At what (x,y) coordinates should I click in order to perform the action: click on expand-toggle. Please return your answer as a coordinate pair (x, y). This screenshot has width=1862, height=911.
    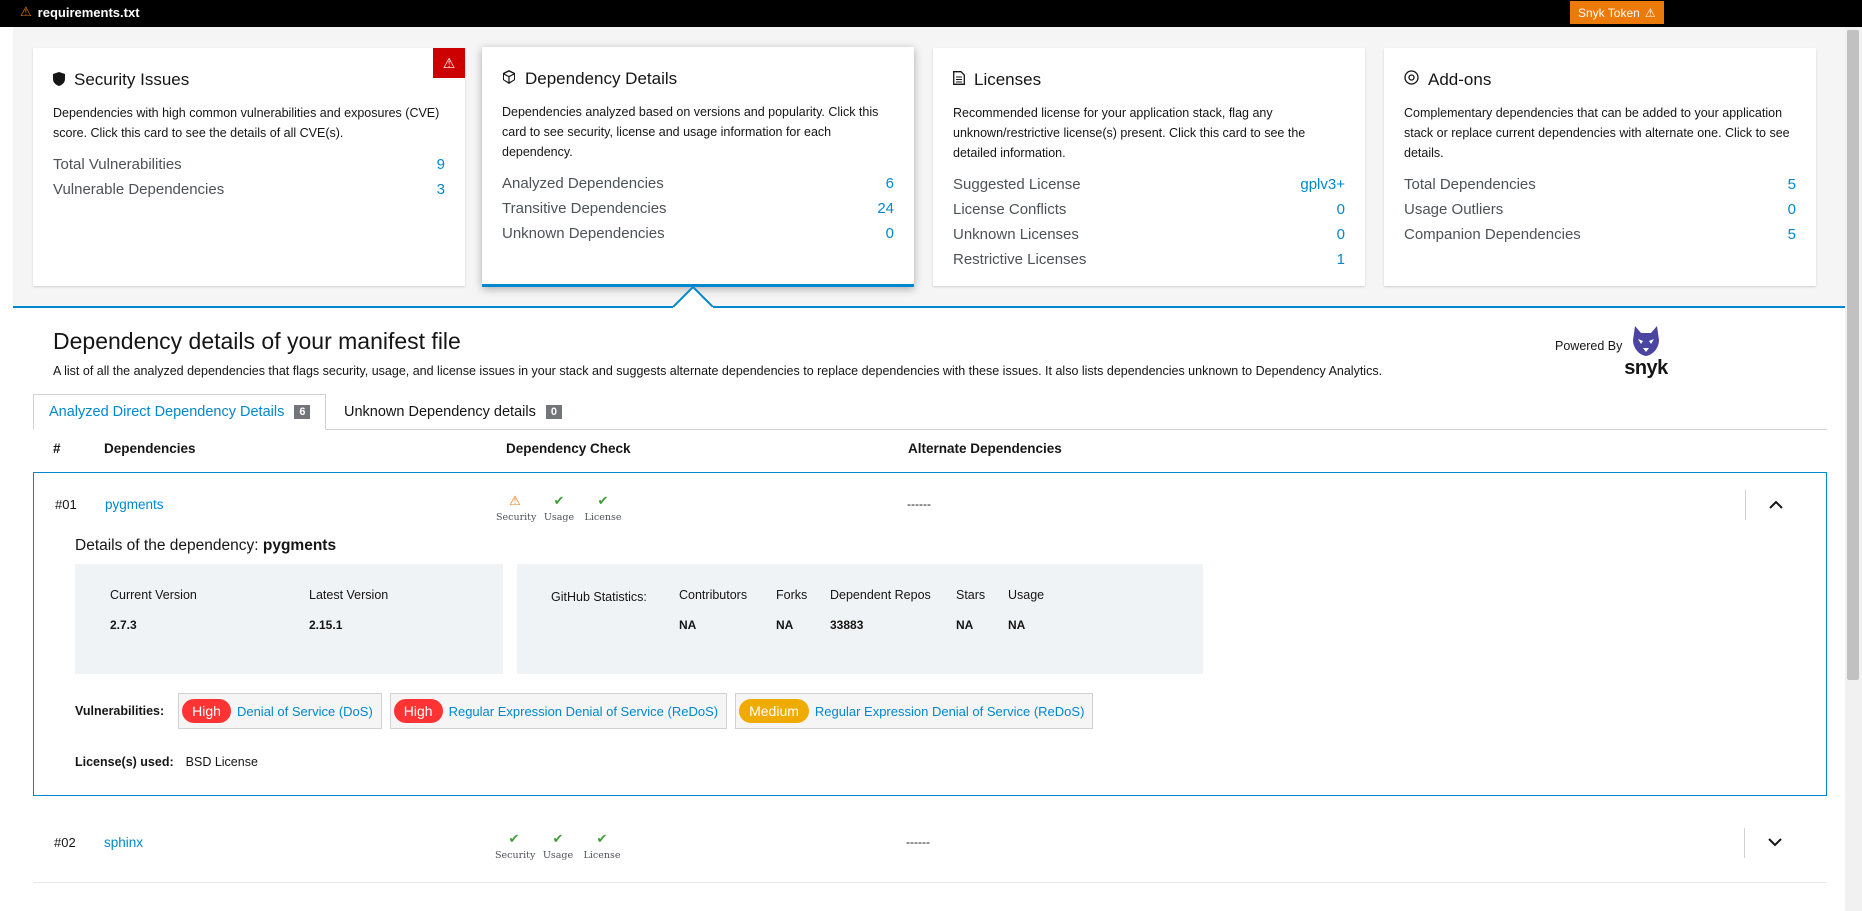
    Looking at the image, I should click on (1774, 843).